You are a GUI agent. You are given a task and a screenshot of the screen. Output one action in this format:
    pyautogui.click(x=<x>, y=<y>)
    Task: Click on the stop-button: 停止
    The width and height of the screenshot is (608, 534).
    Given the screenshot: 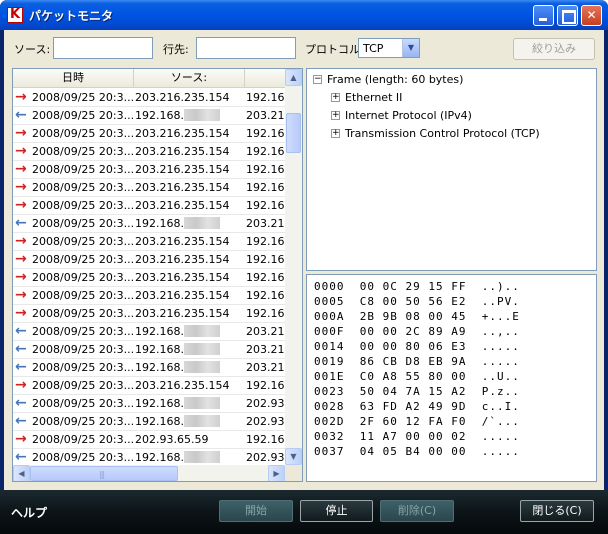 What is the action you would take?
    pyautogui.click(x=336, y=511)
    